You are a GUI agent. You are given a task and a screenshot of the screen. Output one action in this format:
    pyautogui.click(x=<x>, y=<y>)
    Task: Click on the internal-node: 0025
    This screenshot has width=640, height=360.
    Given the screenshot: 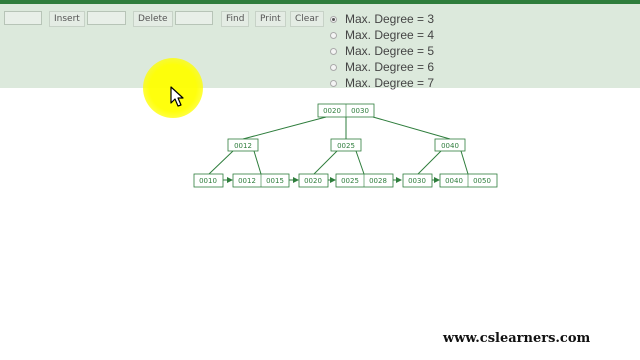 What is the action you would take?
    pyautogui.click(x=346, y=145)
    